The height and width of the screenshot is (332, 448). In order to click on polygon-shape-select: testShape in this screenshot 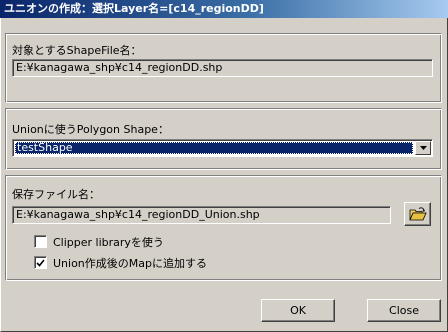, I will do `click(222, 148)`.